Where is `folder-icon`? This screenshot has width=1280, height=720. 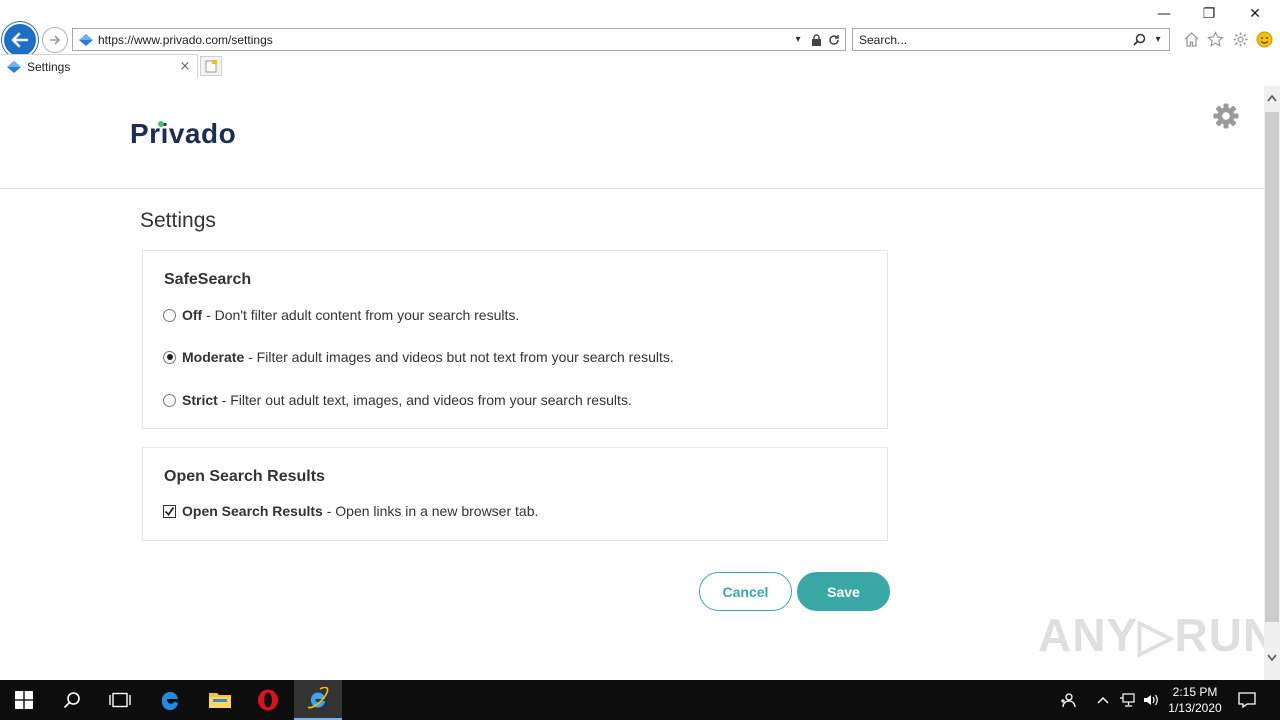
folder-icon is located at coordinates (220, 700).